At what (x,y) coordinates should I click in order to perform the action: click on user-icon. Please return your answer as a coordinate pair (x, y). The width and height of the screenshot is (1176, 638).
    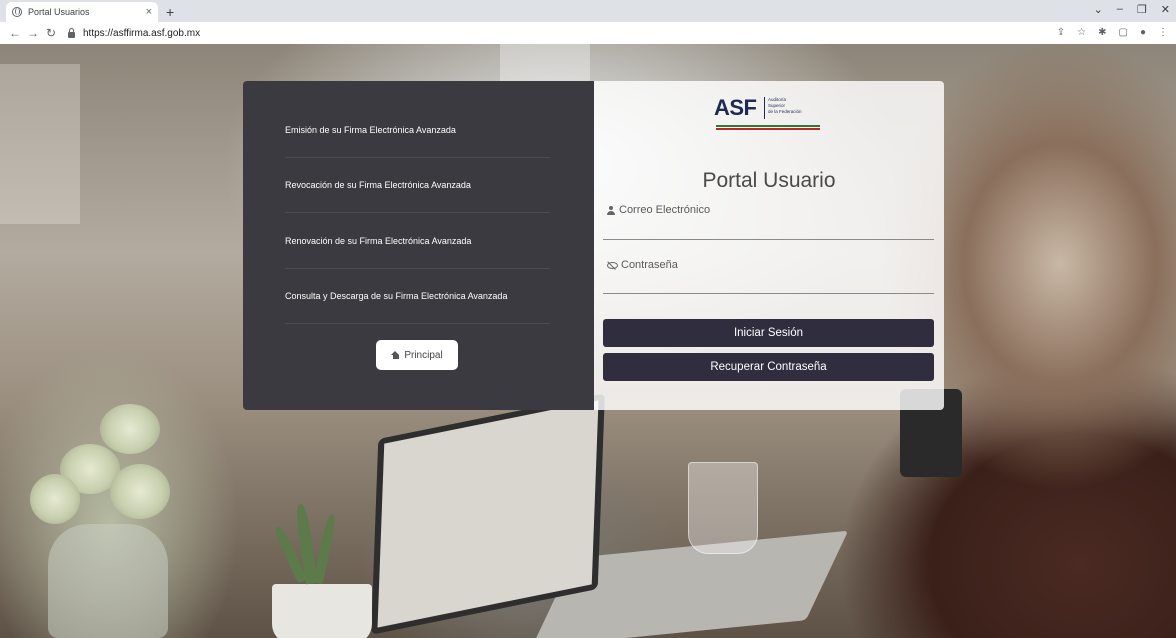
    Looking at the image, I should click on (610, 210).